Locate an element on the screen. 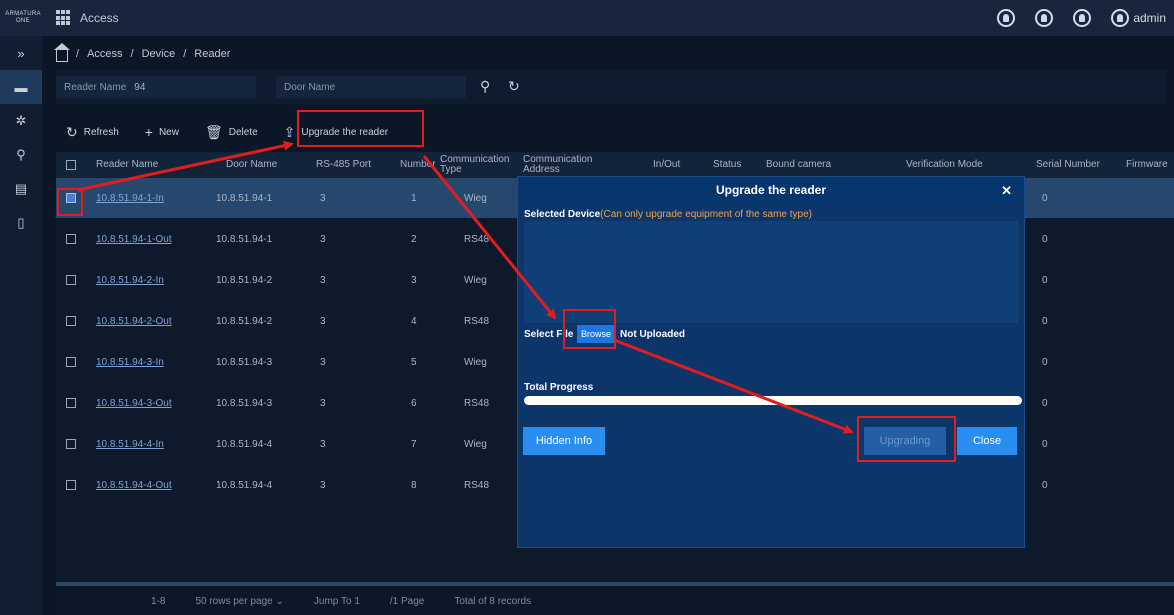 The image size is (1174, 615). annotation-box-upgrade is located at coordinates (360, 128).